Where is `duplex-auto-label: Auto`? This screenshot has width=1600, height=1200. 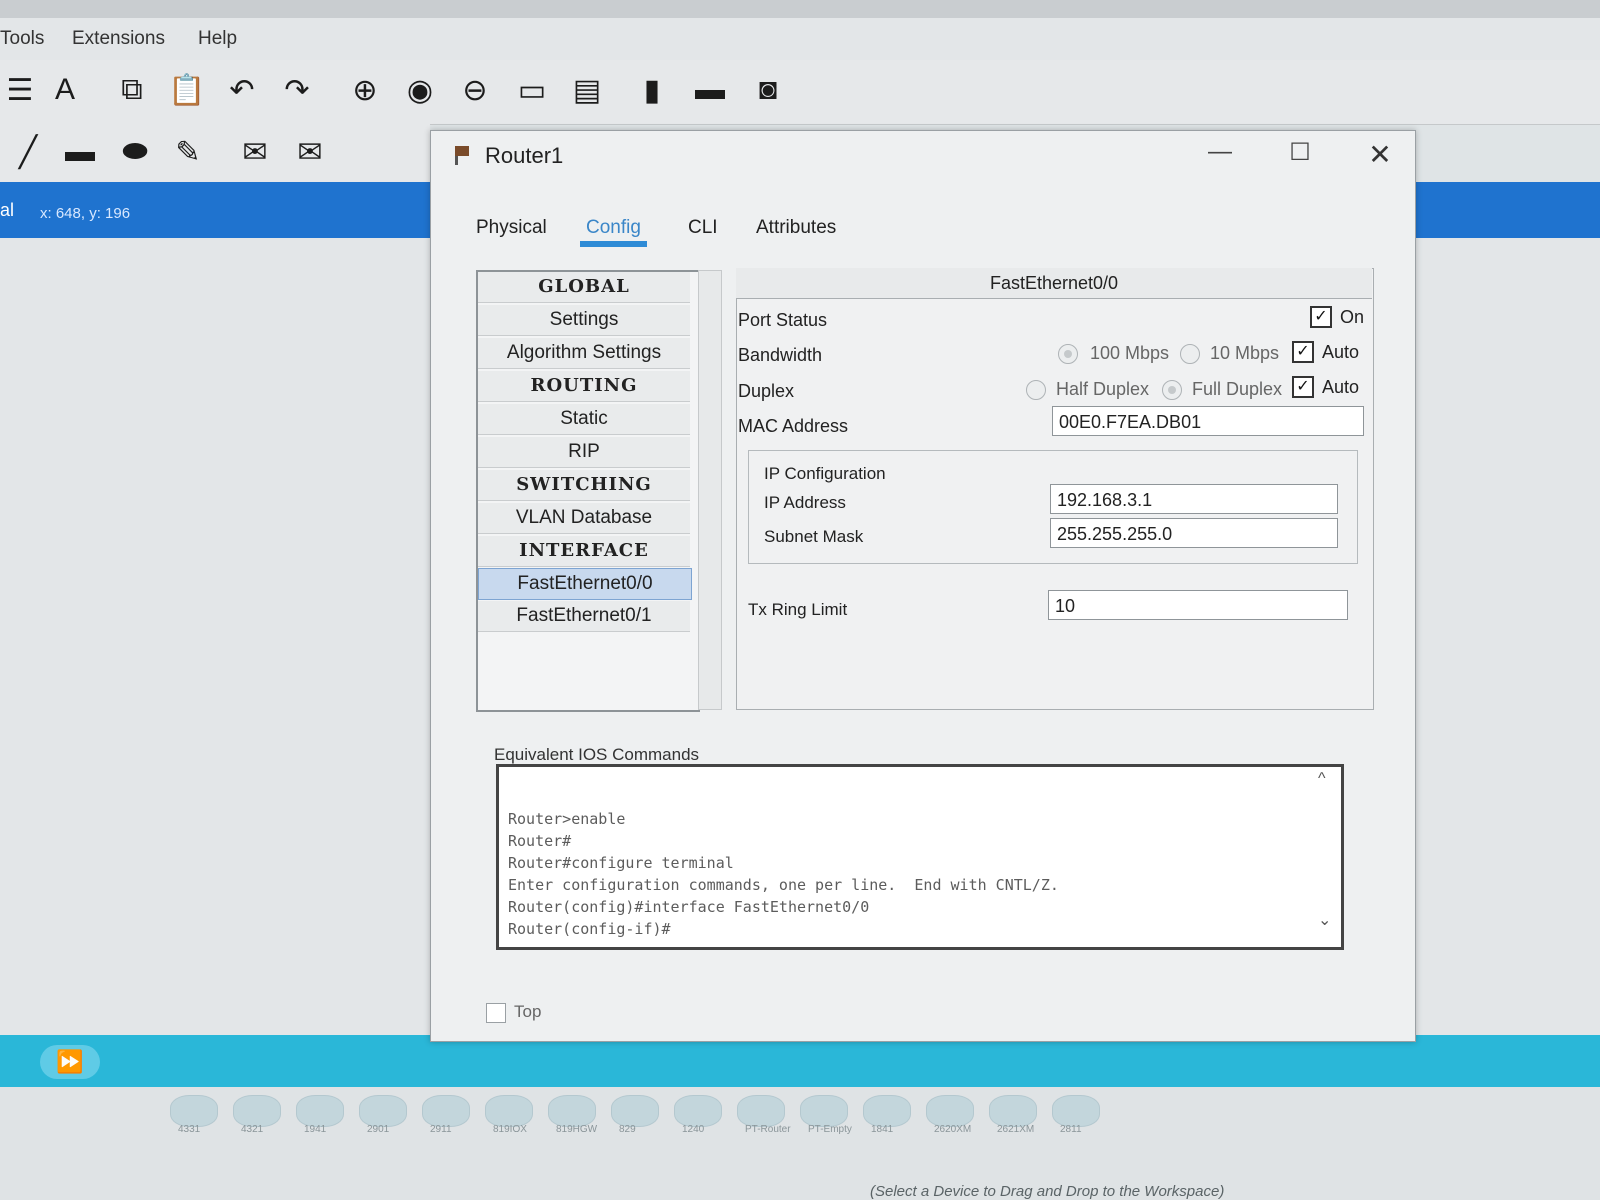
duplex-auto-label: Auto is located at coordinates (1341, 387).